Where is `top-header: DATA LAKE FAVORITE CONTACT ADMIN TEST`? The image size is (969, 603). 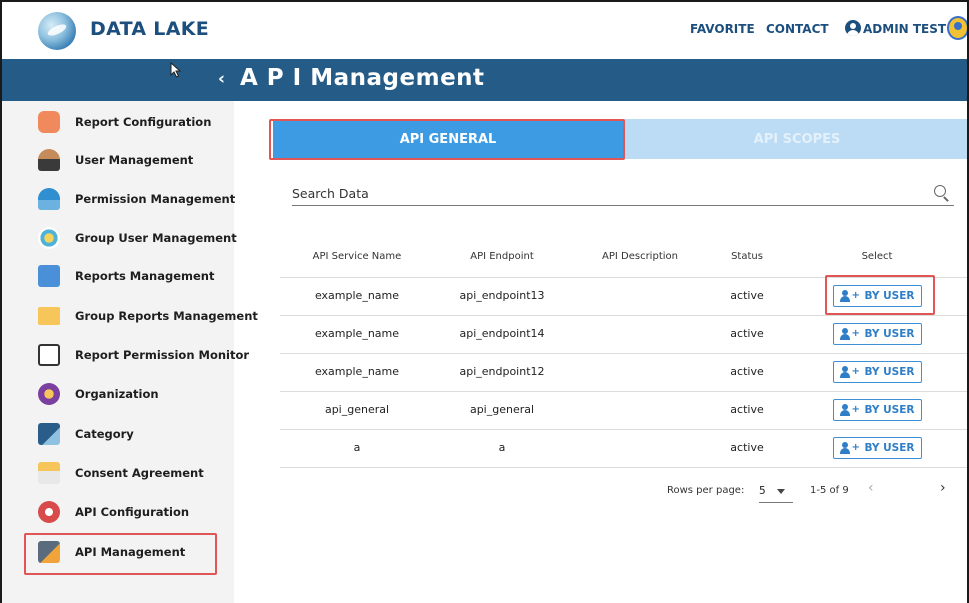
top-header: DATA LAKE FAVORITE CONTACT ADMIN TEST is located at coordinates (484, 30).